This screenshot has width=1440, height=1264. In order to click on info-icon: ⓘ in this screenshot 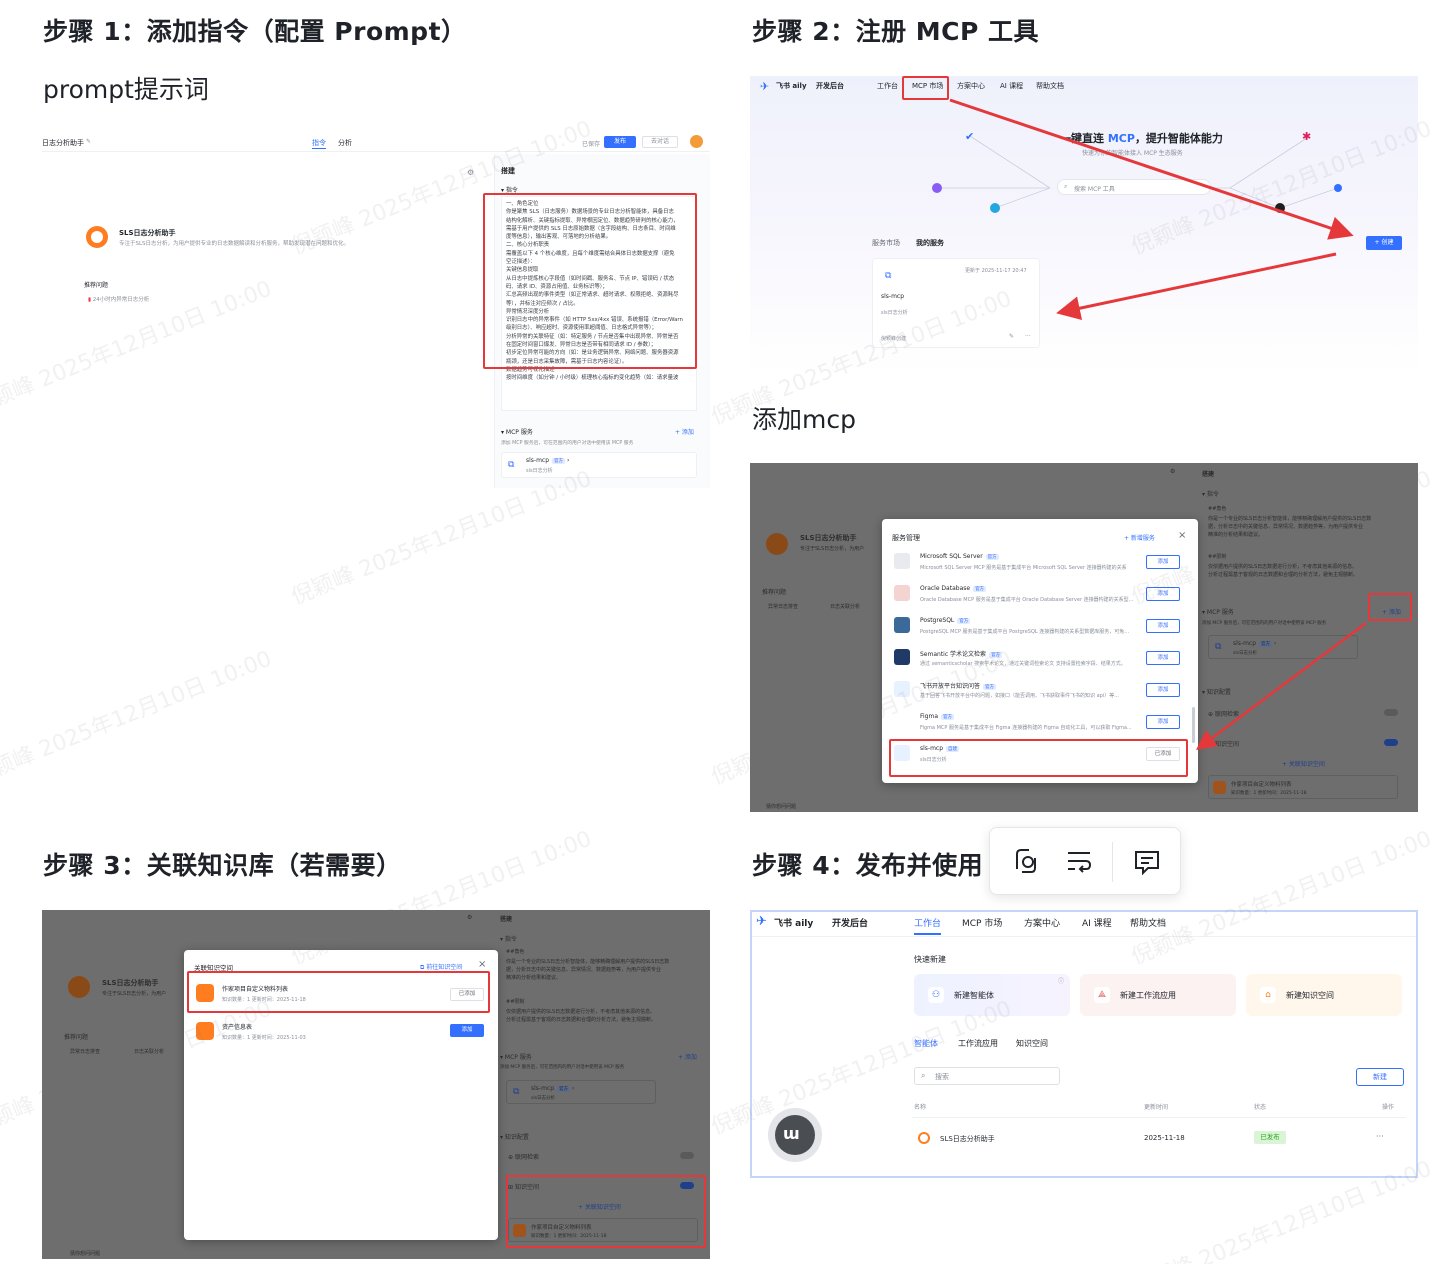, I will do `click(1061, 980)`.